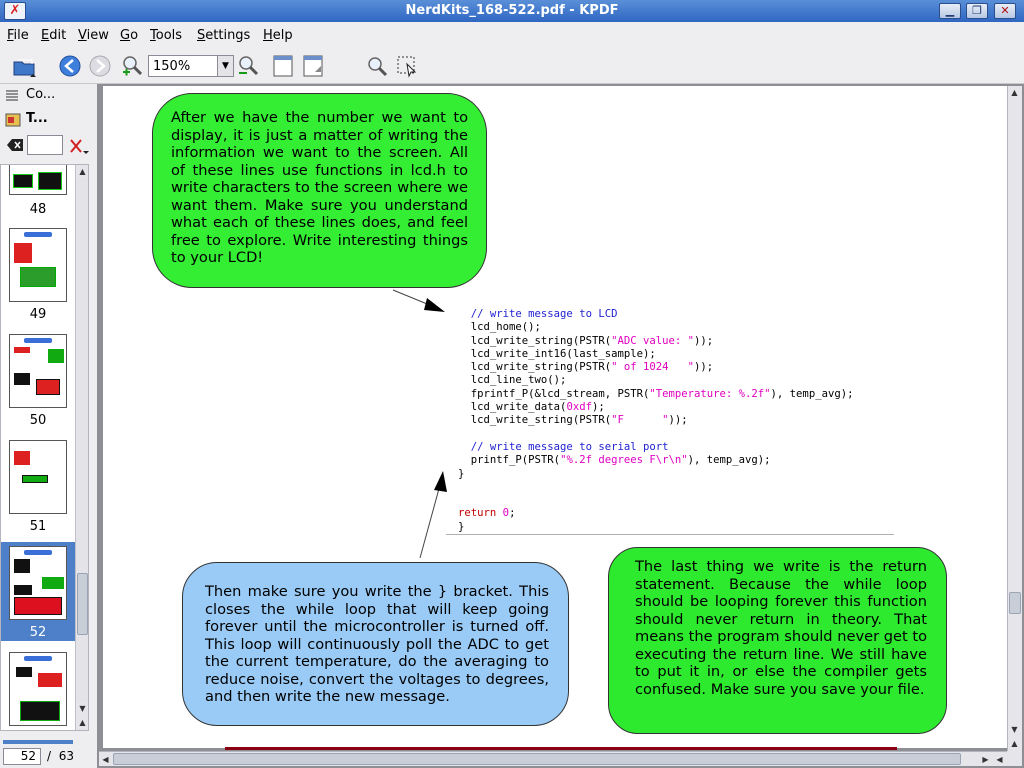  I want to click on code-string: "ADC value: ", so click(653, 340).